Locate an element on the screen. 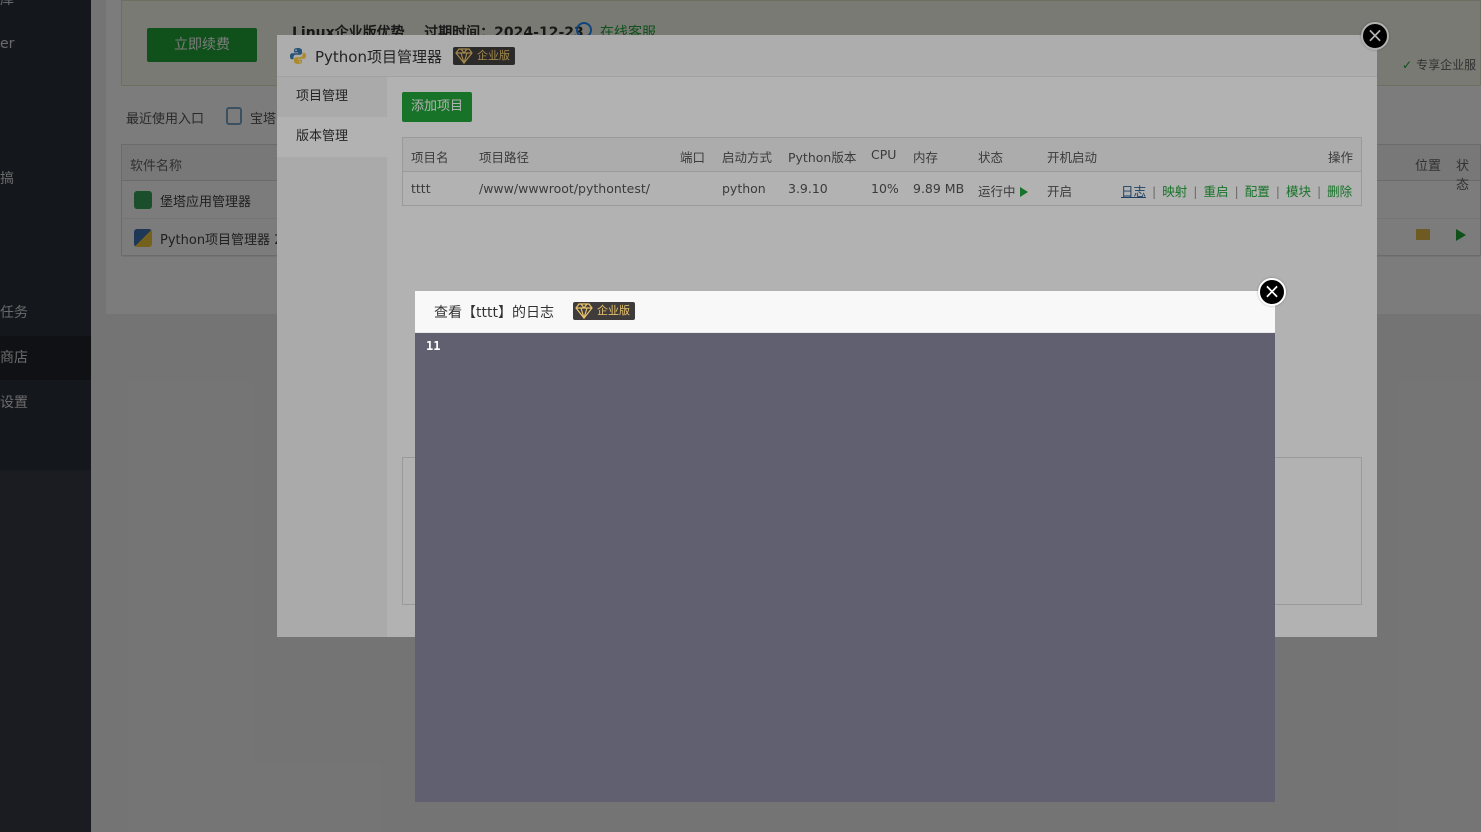 This screenshot has height=832, width=1481. enterprise-badge: 企业版 is located at coordinates (604, 311).